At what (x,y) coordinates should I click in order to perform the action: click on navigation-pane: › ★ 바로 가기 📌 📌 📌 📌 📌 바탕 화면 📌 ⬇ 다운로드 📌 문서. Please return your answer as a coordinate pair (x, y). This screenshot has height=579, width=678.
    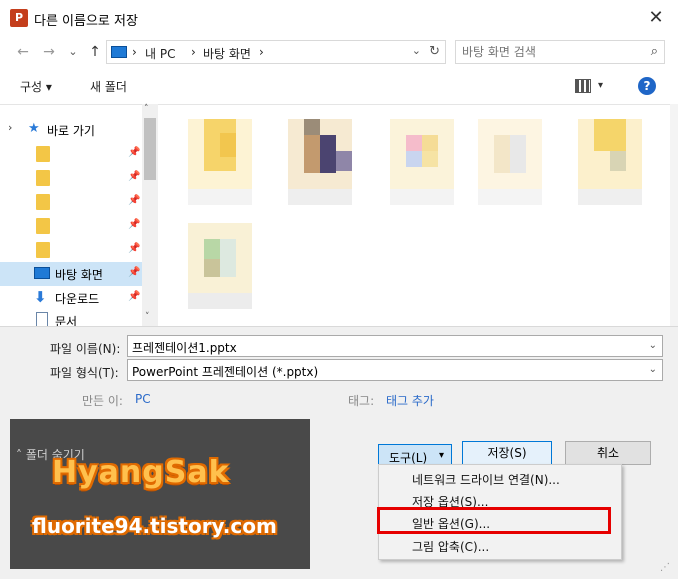
    Looking at the image, I should click on (79, 215).